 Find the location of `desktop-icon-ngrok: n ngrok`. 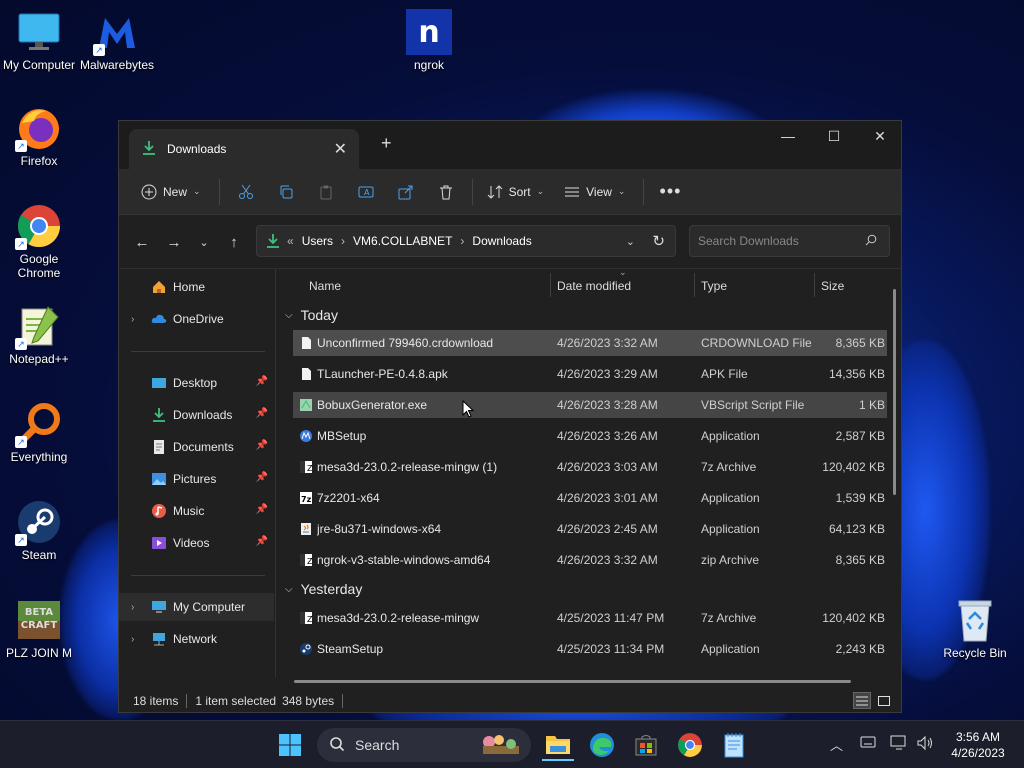

desktop-icon-ngrok: n ngrok is located at coordinates (429, 40).